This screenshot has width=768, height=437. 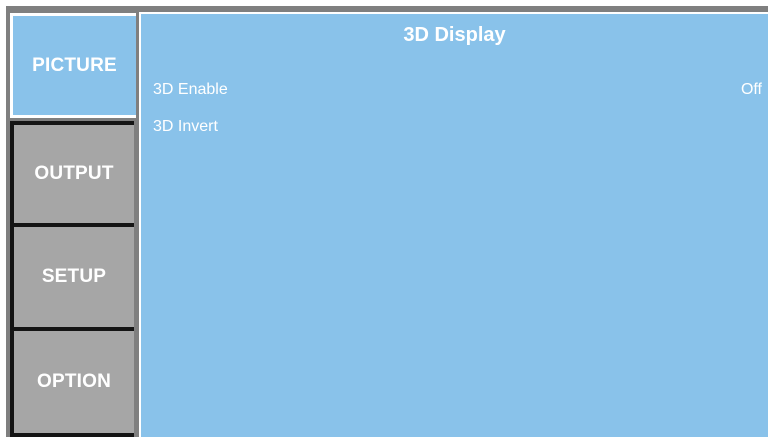 I want to click on tab-output-label: OUTPUT, so click(x=74, y=173).